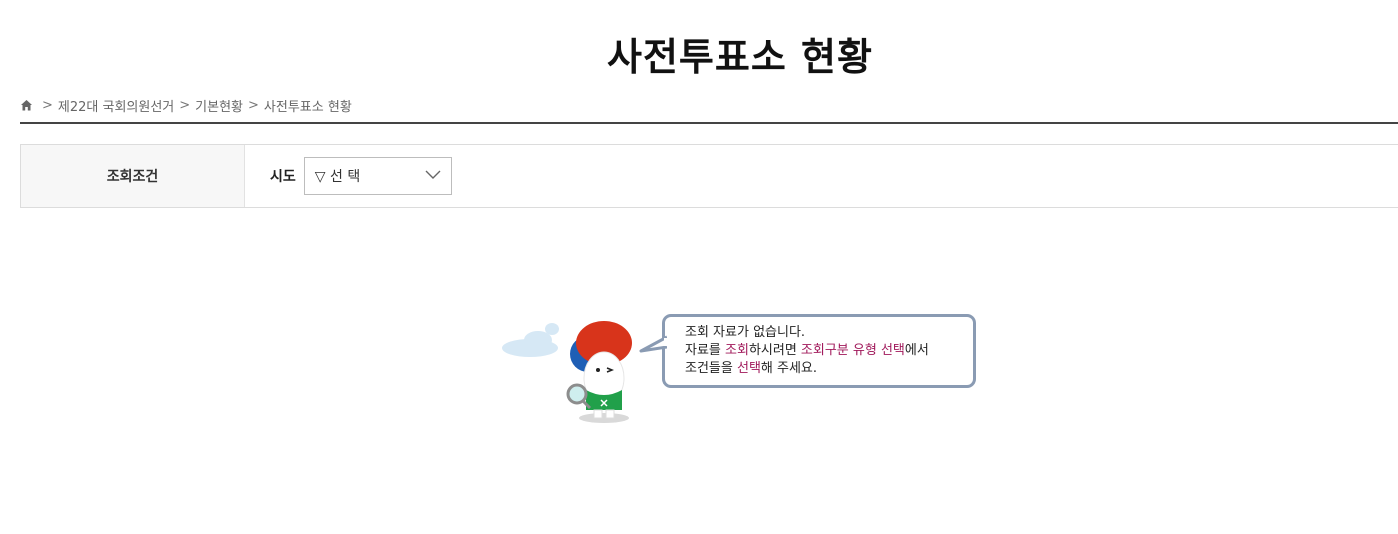  Describe the element at coordinates (26, 105) in the screenshot. I see `home-icon` at that location.